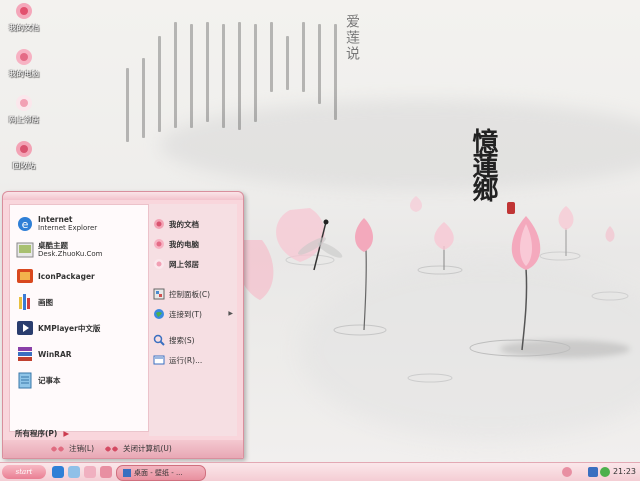 The width and height of the screenshot is (640, 481). I want to click on start-item-internet: e Internet Internet Explorer, so click(56, 224).